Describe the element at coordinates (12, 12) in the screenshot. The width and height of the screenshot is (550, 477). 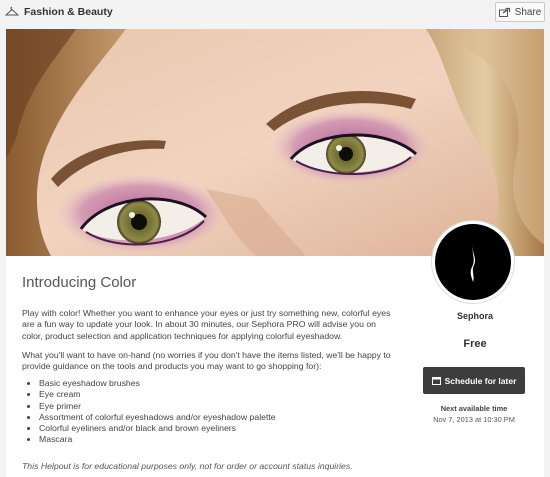
I see `hanger-icon` at that location.